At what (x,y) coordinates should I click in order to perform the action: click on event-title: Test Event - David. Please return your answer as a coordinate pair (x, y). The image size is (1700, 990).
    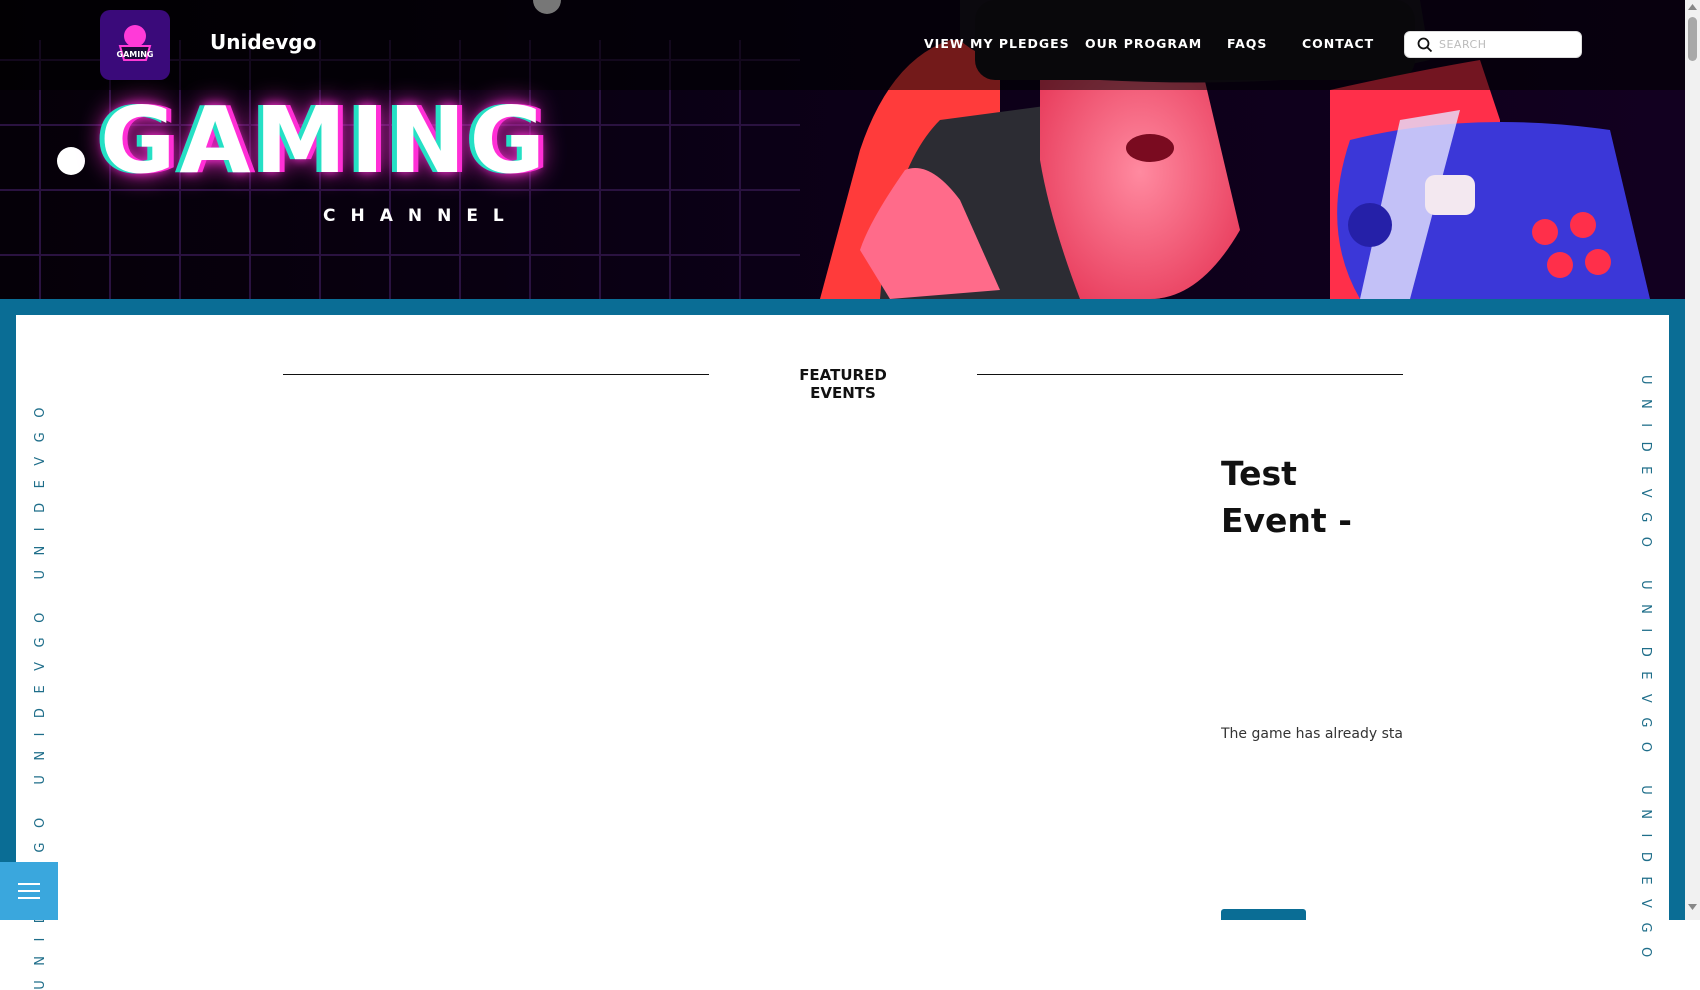
    Looking at the image, I should click on (1312, 500).